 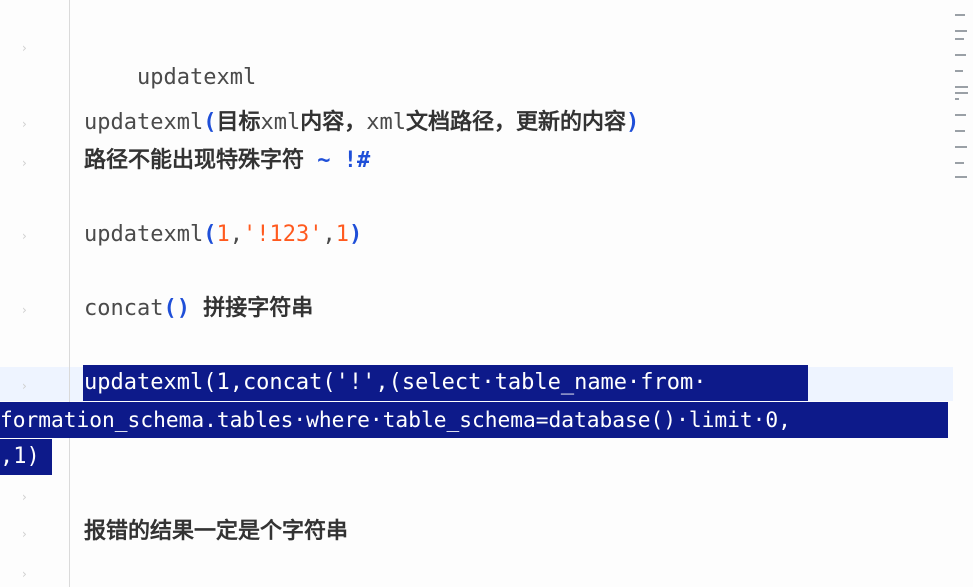 What do you see at coordinates (333, 122) in the screenshot?
I see `cjk-text: 内容，` at bounding box center [333, 122].